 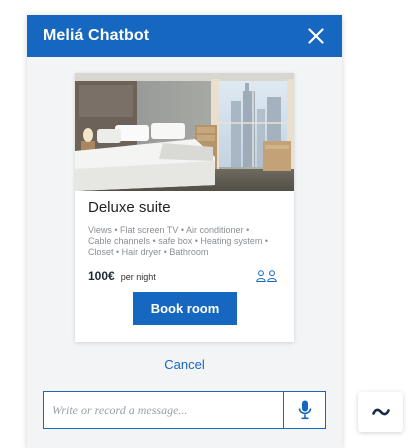 What do you see at coordinates (119, 241) in the screenshot?
I see `amenity: Cable channels` at bounding box center [119, 241].